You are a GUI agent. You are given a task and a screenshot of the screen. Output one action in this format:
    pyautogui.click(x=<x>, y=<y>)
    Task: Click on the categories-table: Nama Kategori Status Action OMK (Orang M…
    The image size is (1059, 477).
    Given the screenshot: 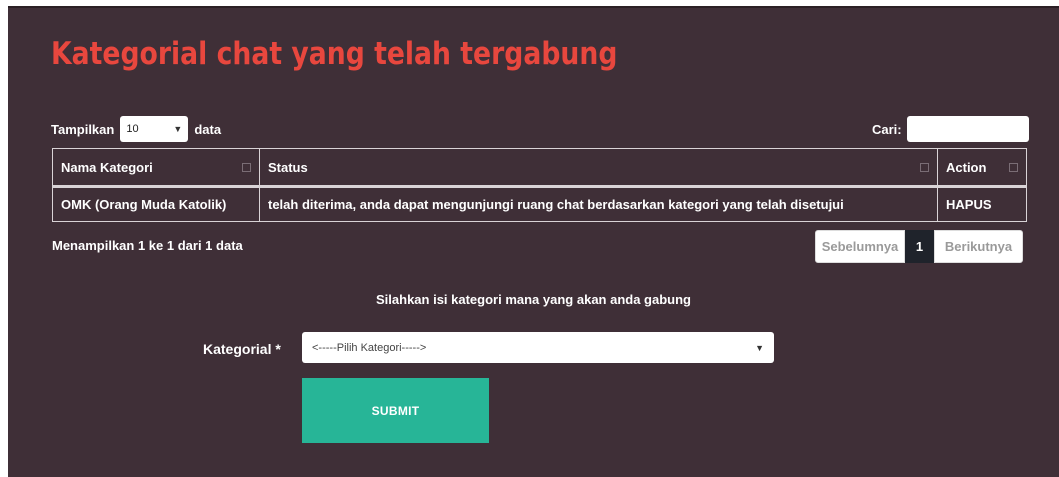 What is the action you would take?
    pyautogui.click(x=539, y=185)
    